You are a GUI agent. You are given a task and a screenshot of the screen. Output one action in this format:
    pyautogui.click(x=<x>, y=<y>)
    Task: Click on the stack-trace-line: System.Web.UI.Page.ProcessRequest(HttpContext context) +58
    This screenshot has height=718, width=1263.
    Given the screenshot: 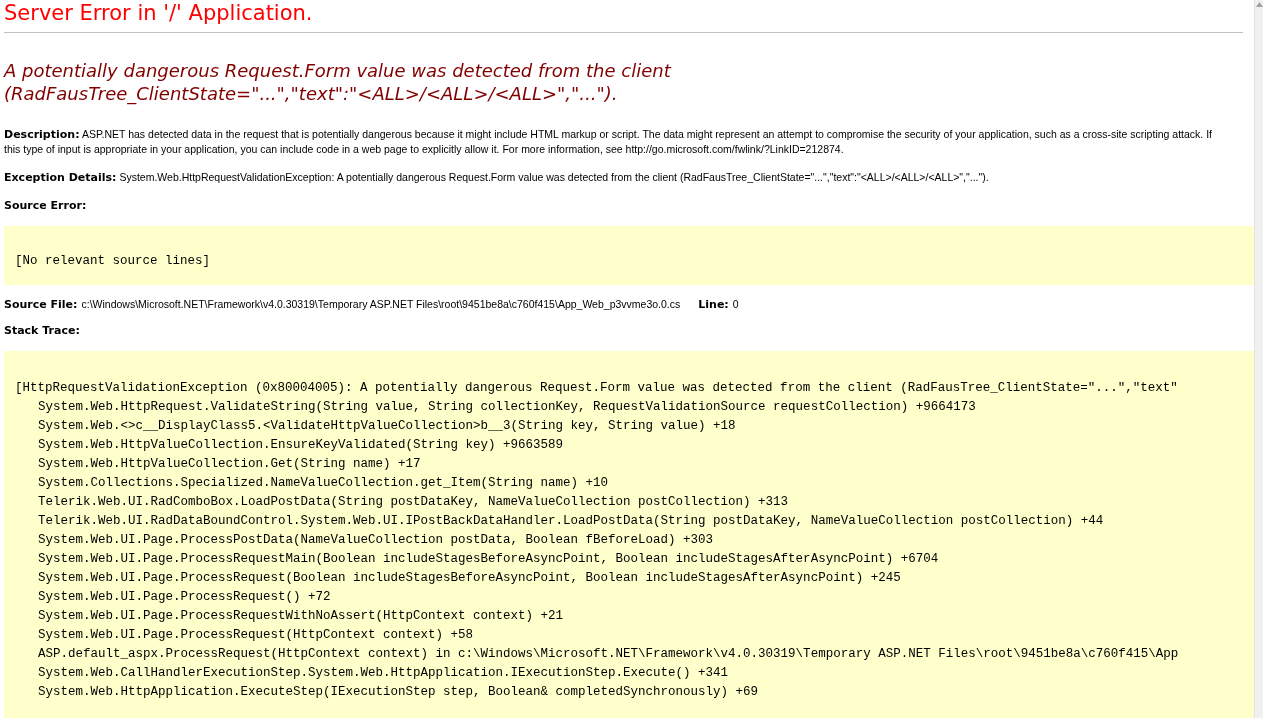 What is the action you would take?
    pyautogui.click(x=256, y=635)
    